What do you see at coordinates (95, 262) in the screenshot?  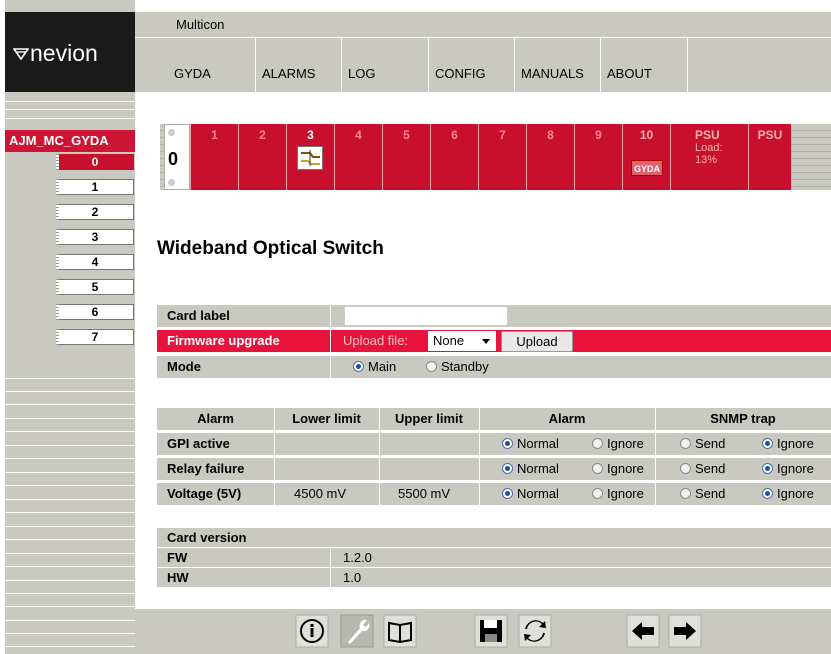 I see `slot-item-4: 4` at bounding box center [95, 262].